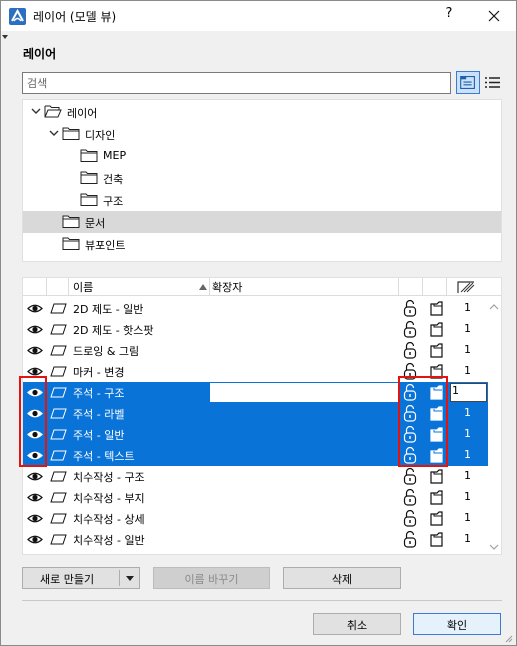 The width and height of the screenshot is (517, 646). What do you see at coordinates (508, 638) in the screenshot?
I see `resize-grip-icon` at bounding box center [508, 638].